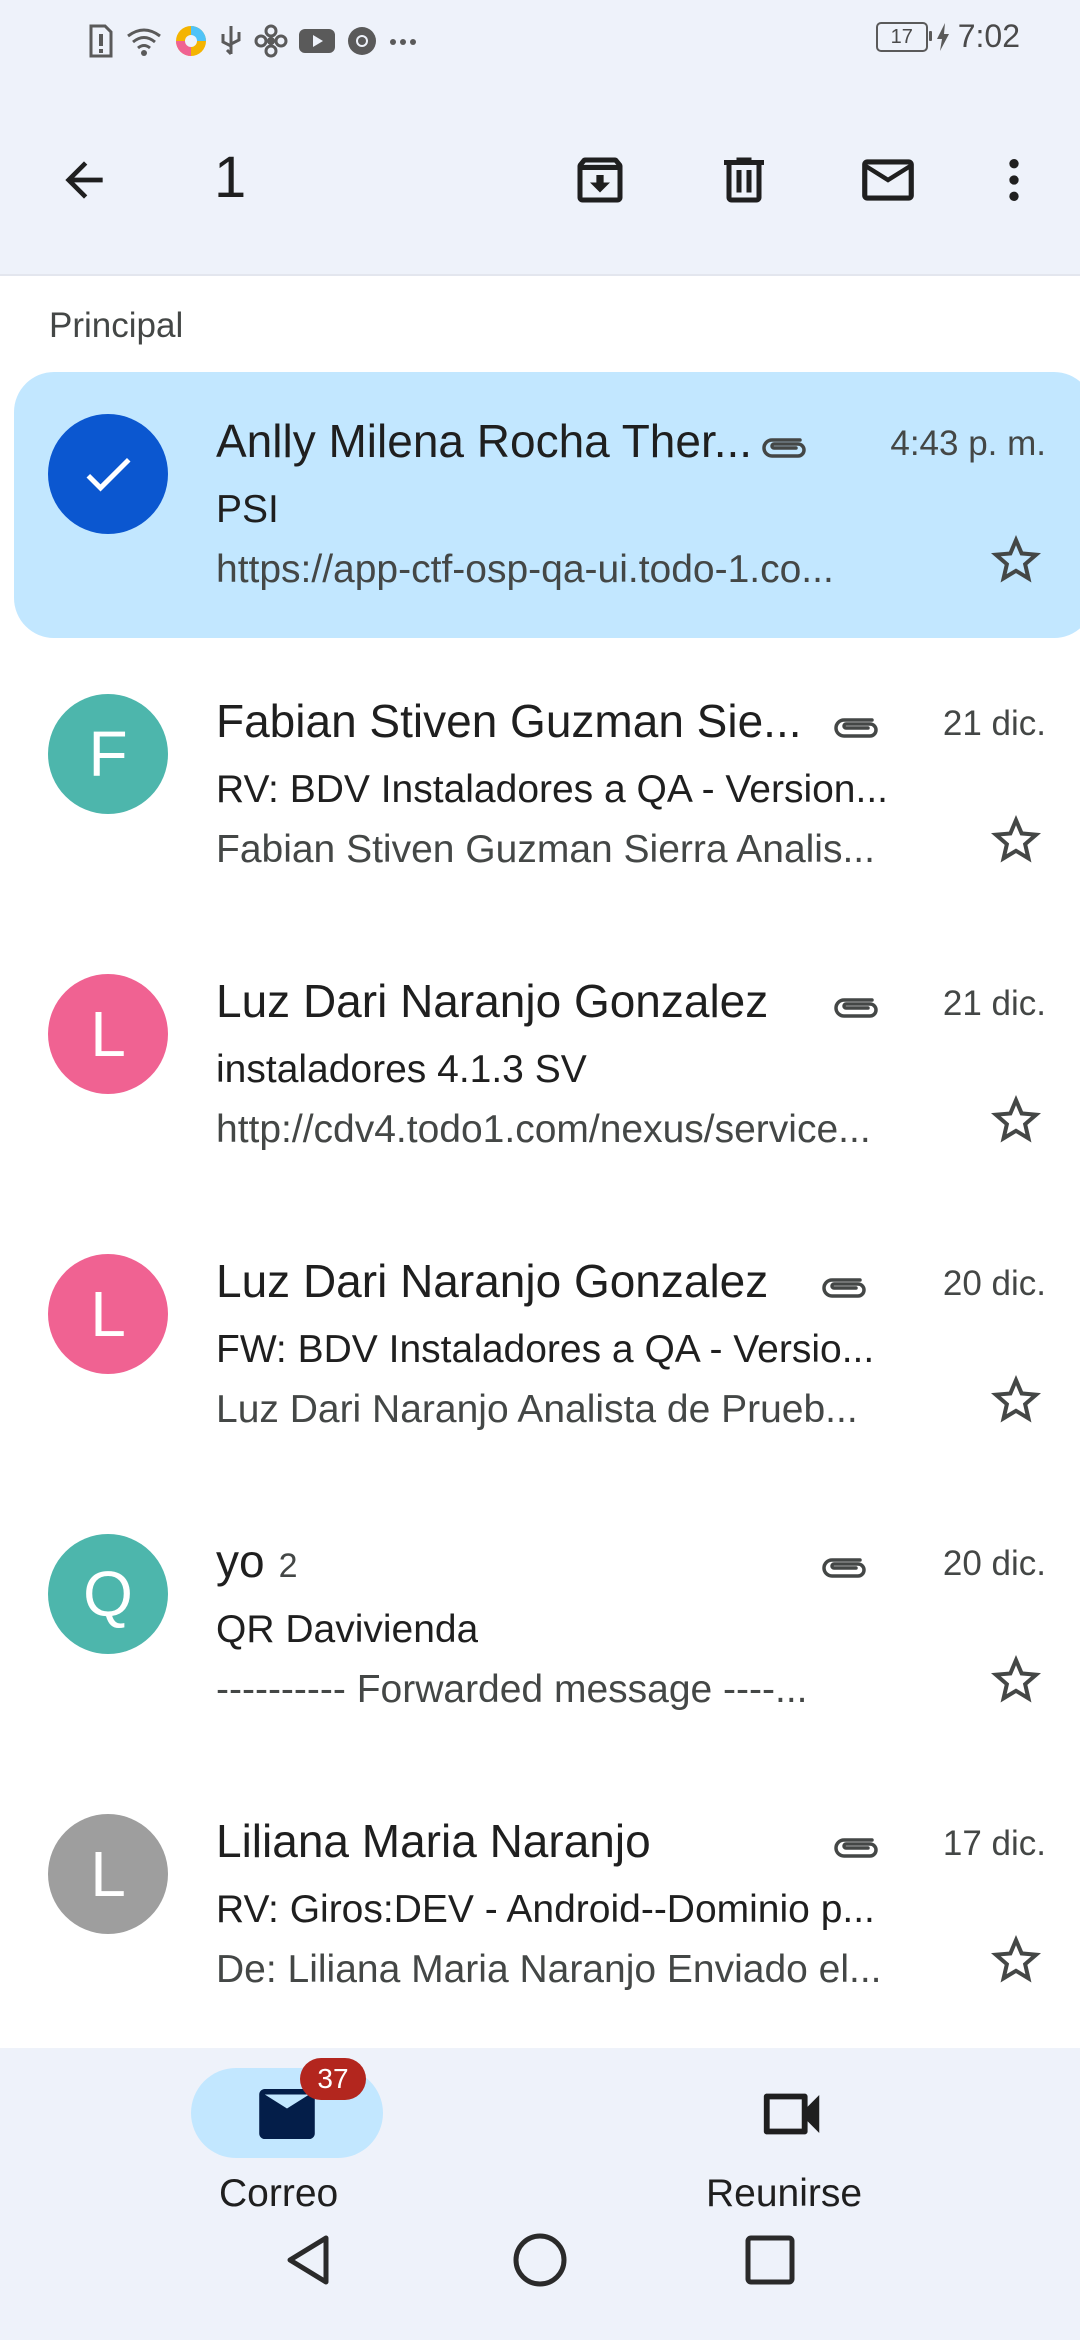 The height and width of the screenshot is (2340, 1080). I want to click on nav-mail-label: Correo, so click(279, 2193).